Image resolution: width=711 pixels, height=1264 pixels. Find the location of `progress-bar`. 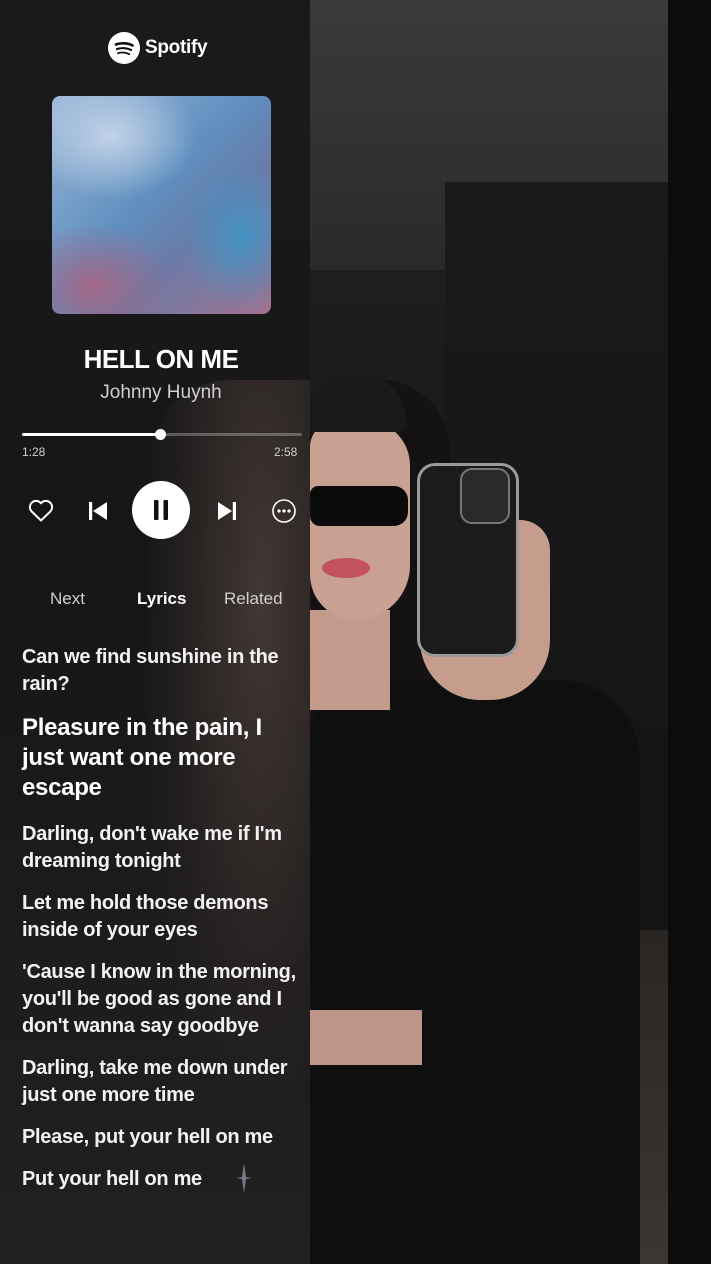

progress-bar is located at coordinates (162, 434).